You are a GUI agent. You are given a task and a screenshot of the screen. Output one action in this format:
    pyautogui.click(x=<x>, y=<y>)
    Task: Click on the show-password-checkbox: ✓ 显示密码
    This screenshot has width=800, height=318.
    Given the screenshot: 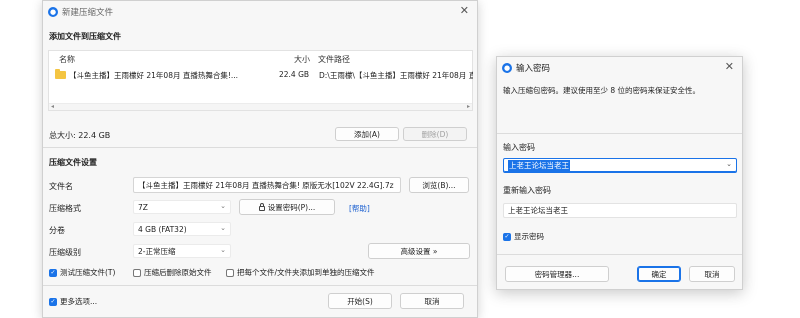 What is the action you would take?
    pyautogui.click(x=523, y=236)
    